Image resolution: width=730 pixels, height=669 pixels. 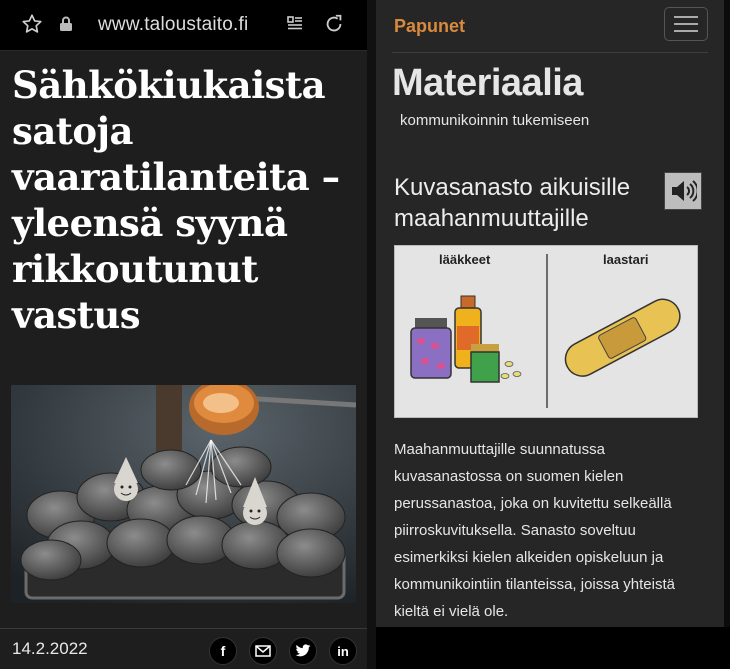 What do you see at coordinates (66, 24) in the screenshot?
I see `lock-icon` at bounding box center [66, 24].